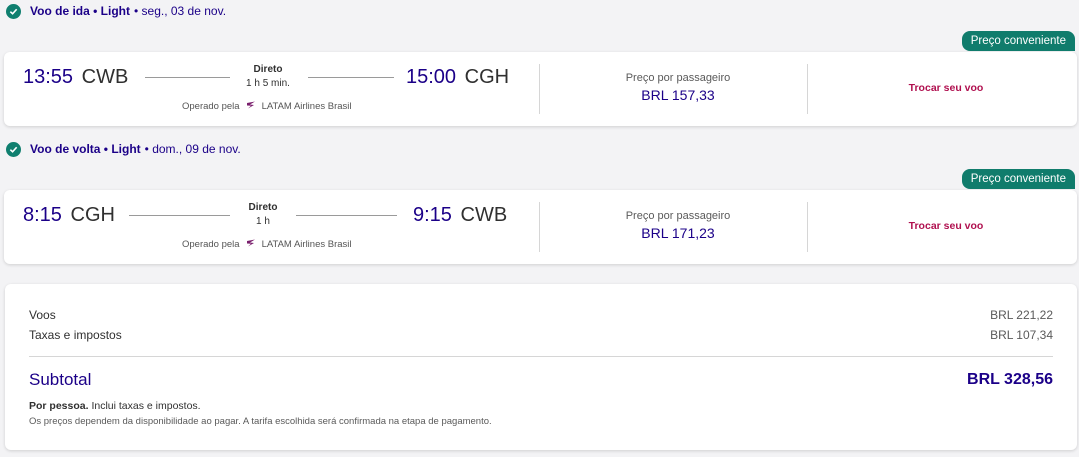 The height and width of the screenshot is (457, 1079). Describe the element at coordinates (75, 77) in the screenshot. I see `departure: 13:55 CWB` at that location.